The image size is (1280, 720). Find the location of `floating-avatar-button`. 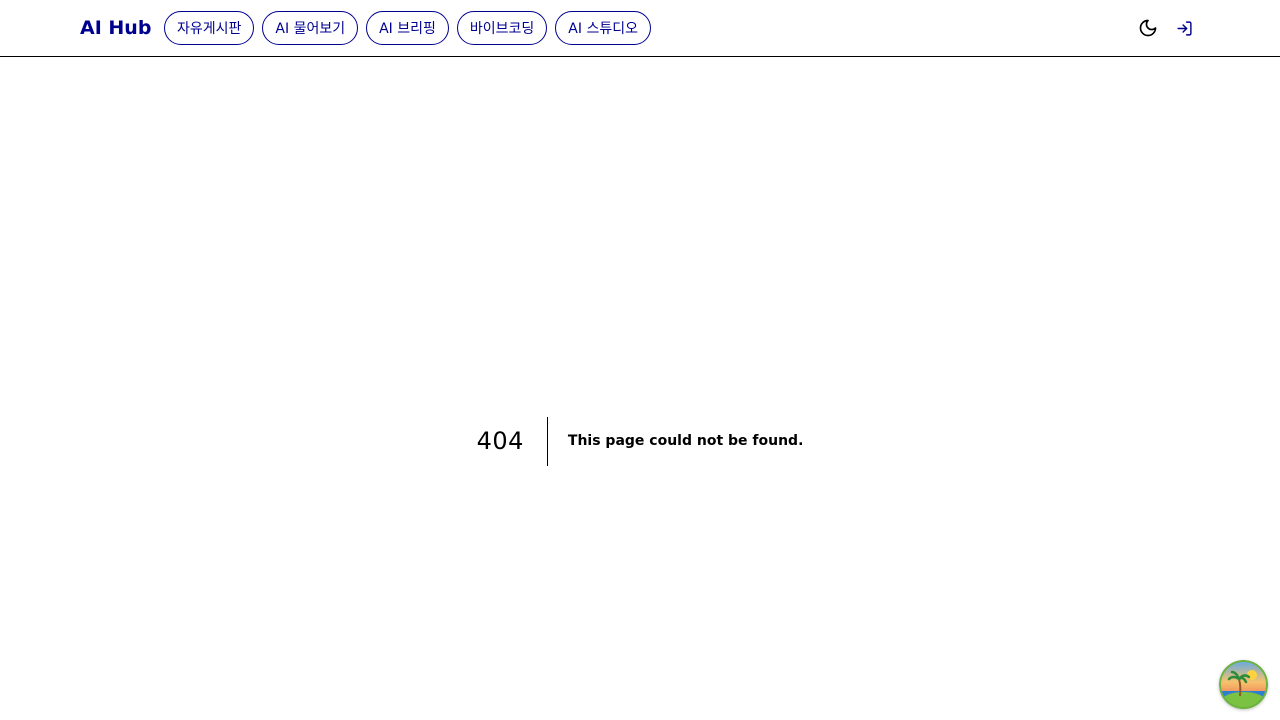

floating-avatar-button is located at coordinates (1243, 684).